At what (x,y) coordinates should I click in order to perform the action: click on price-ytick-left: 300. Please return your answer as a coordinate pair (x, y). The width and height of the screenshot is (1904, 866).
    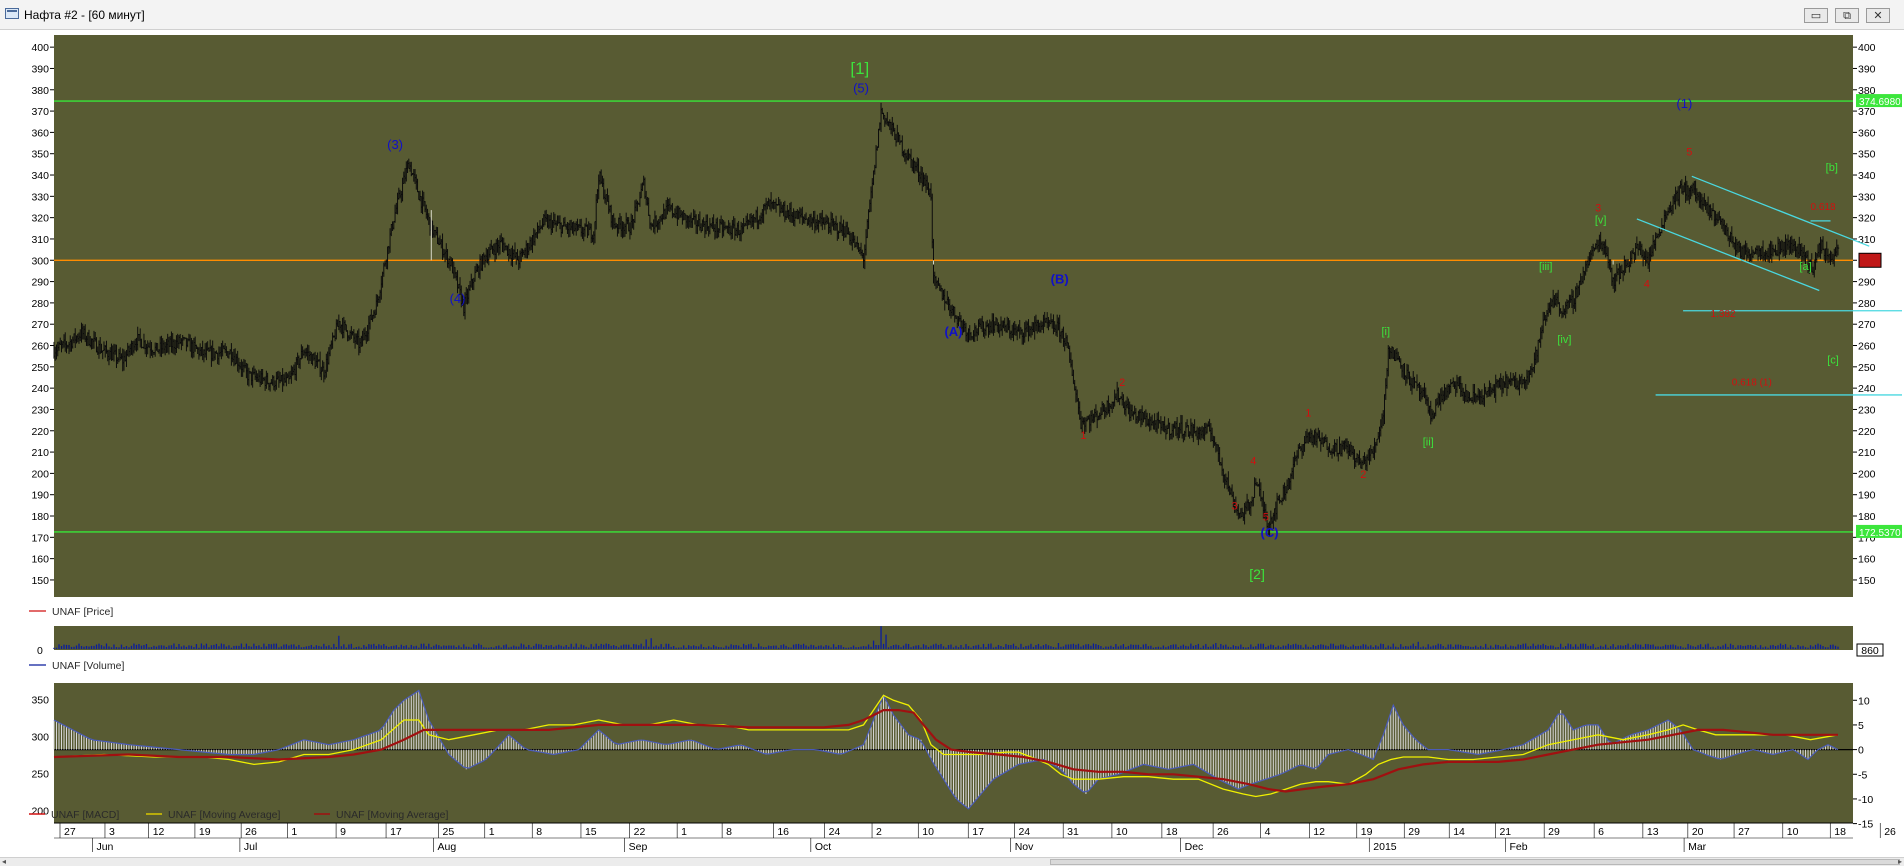
    Looking at the image, I should click on (40, 261).